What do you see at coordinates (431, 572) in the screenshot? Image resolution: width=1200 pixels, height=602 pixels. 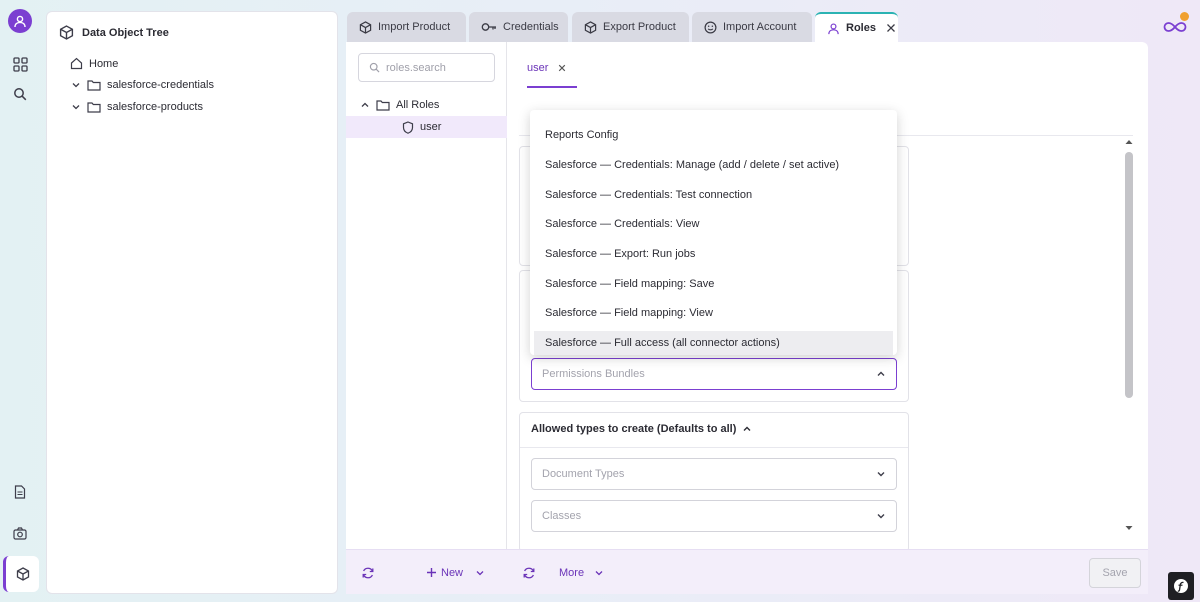 I see `plus-icon` at bounding box center [431, 572].